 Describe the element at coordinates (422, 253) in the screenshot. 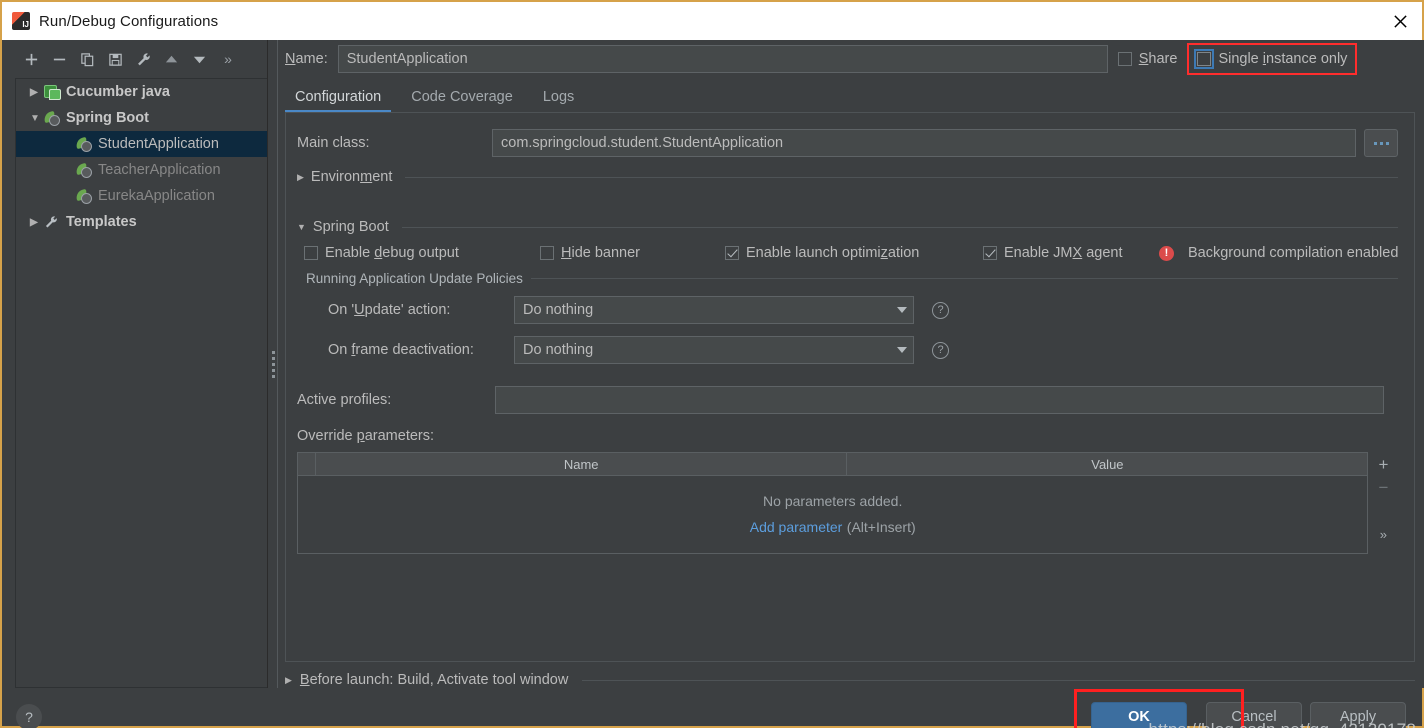

I see `enable-debug-output-checkbox: Enable debug output` at that location.